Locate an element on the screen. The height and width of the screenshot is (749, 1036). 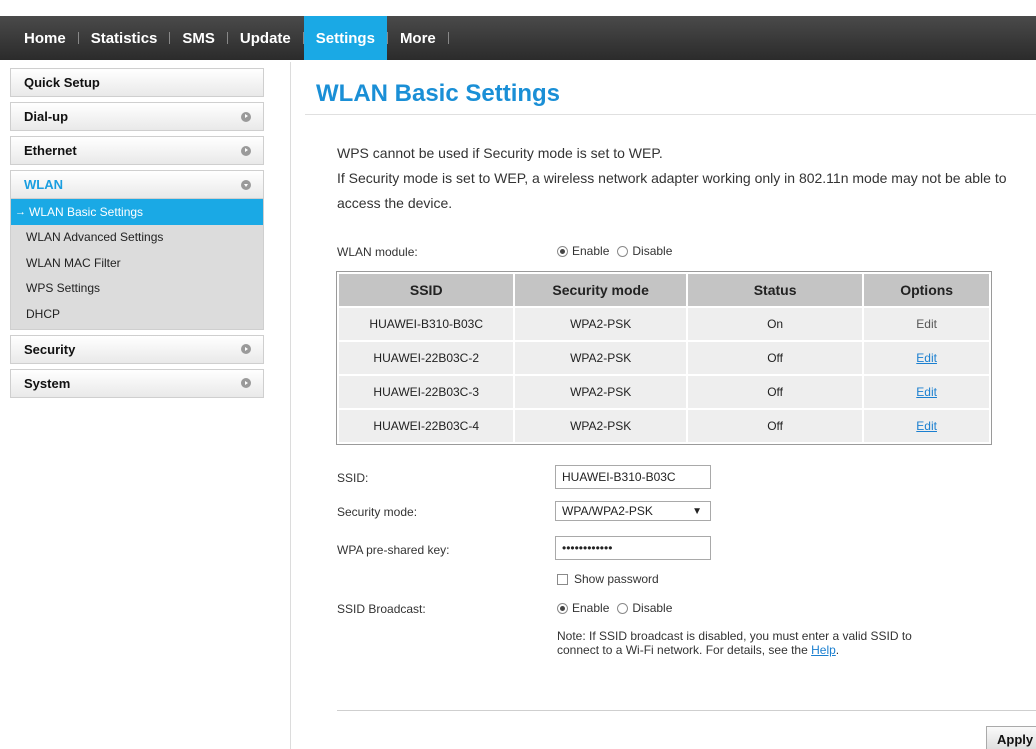
sidebar-item-wps-settings: WPS Settings is located at coordinates (137, 289).